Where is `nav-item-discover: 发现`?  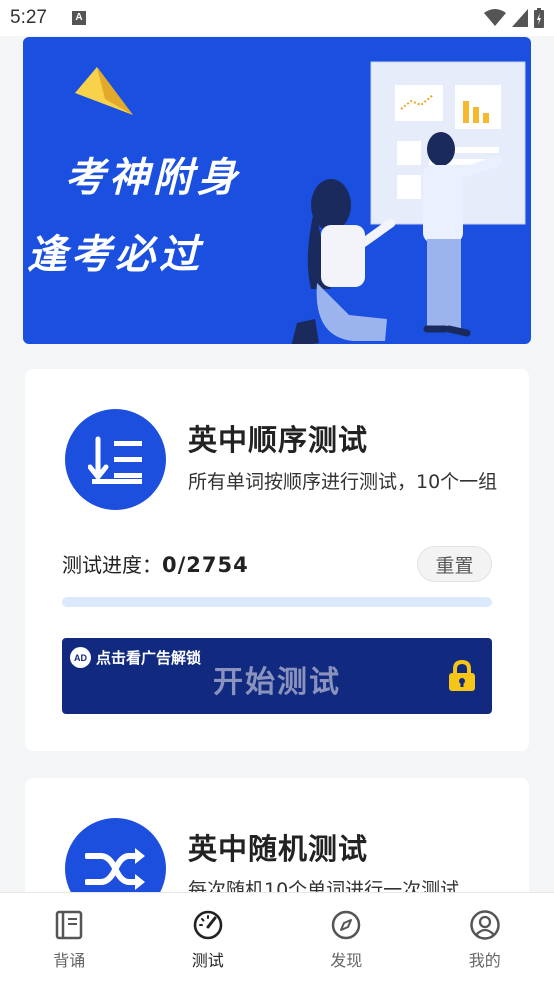
nav-item-discover: 发现 is located at coordinates (346, 938).